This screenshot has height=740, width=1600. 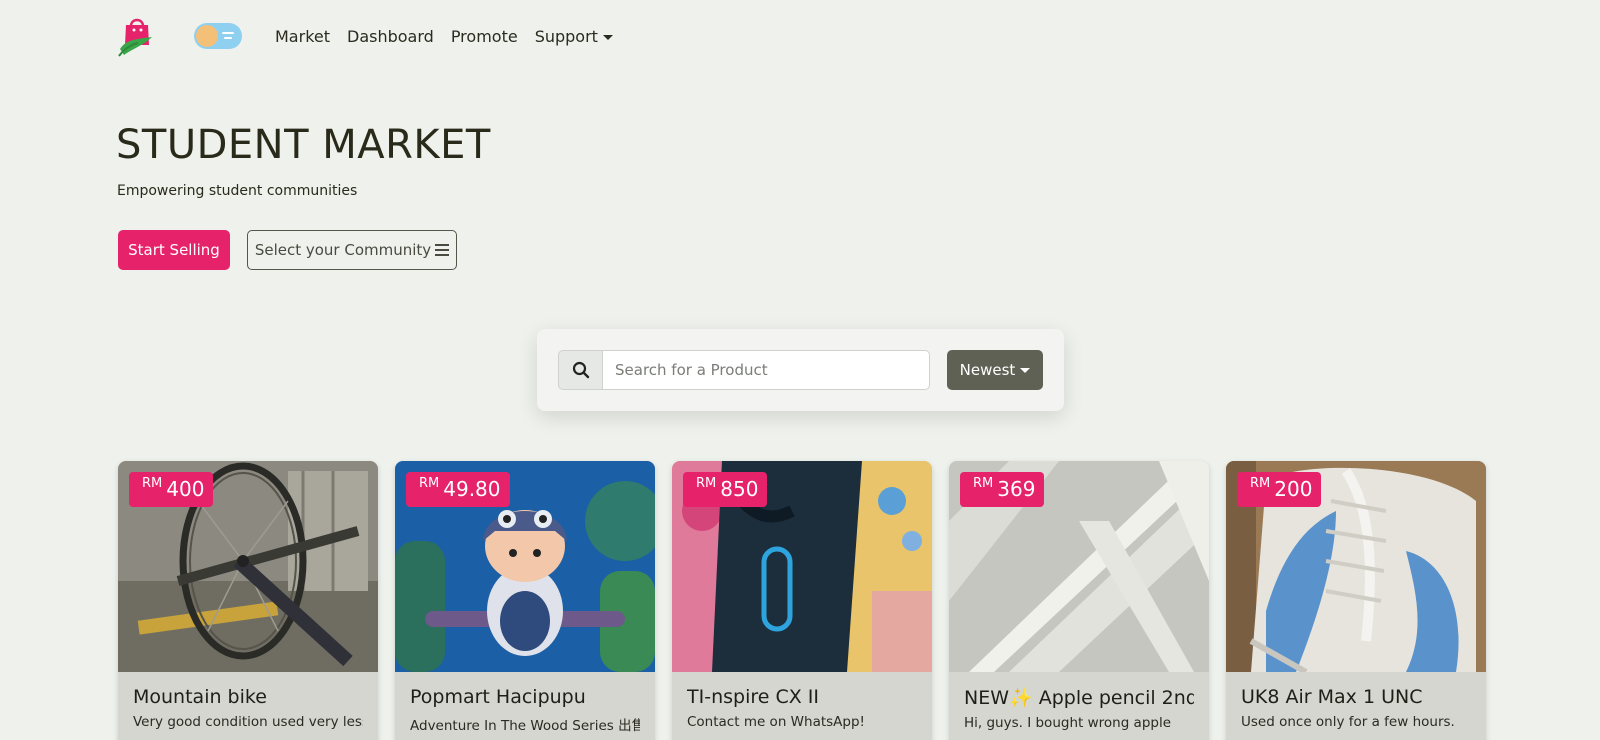 I want to click on nav-link-market: Market, so click(x=302, y=36).